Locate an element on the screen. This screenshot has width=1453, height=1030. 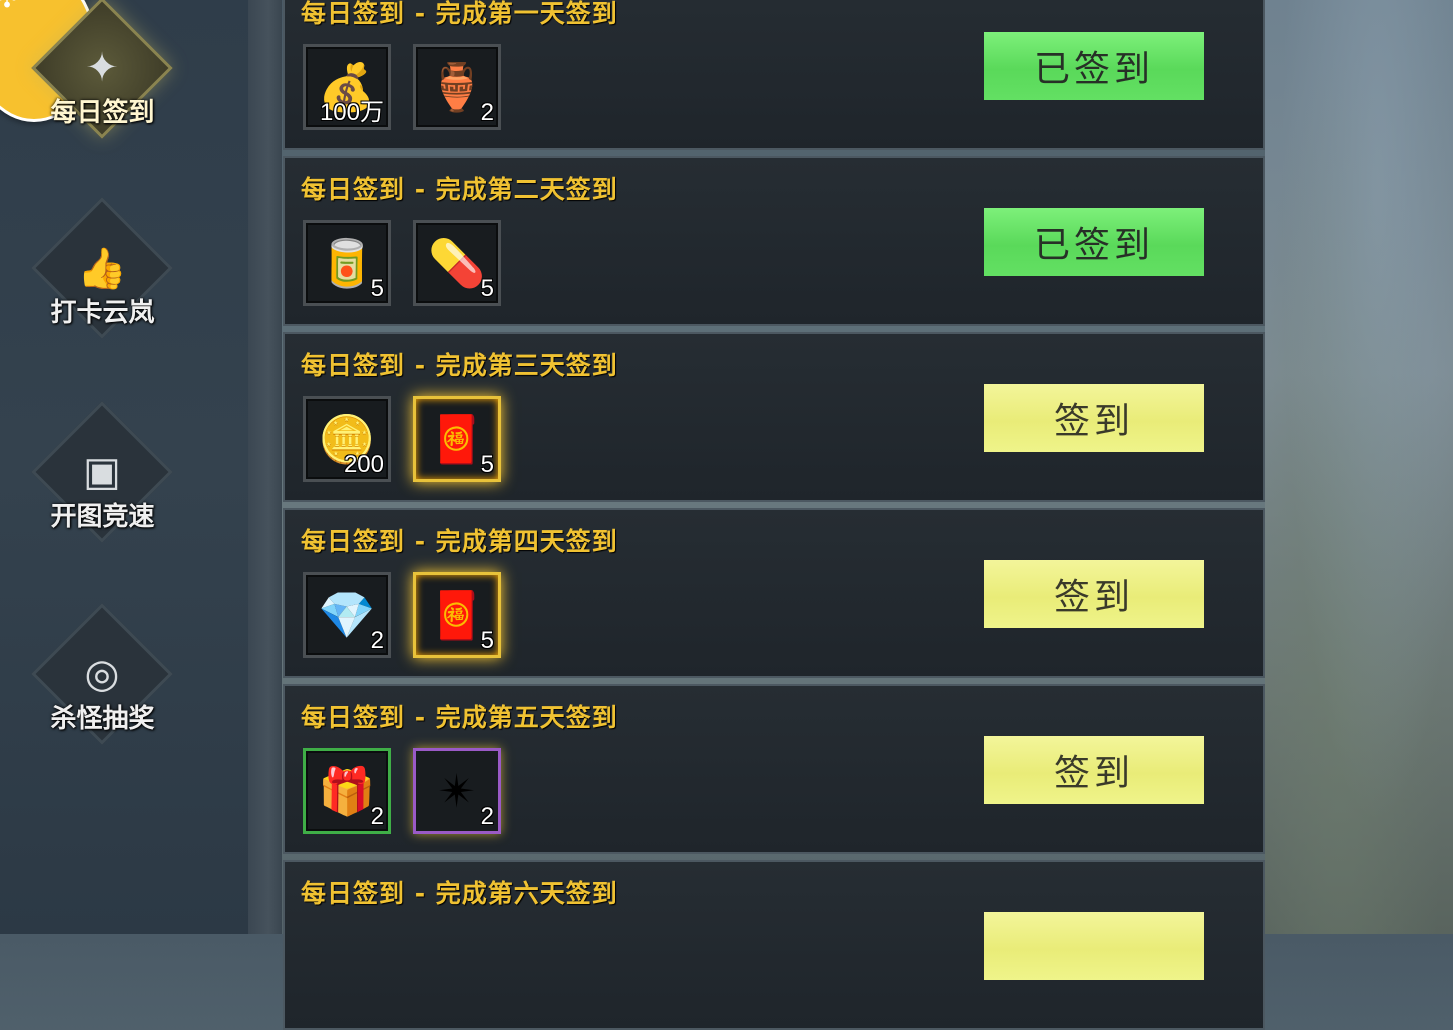
signin-button is located at coordinates (1094, 946).